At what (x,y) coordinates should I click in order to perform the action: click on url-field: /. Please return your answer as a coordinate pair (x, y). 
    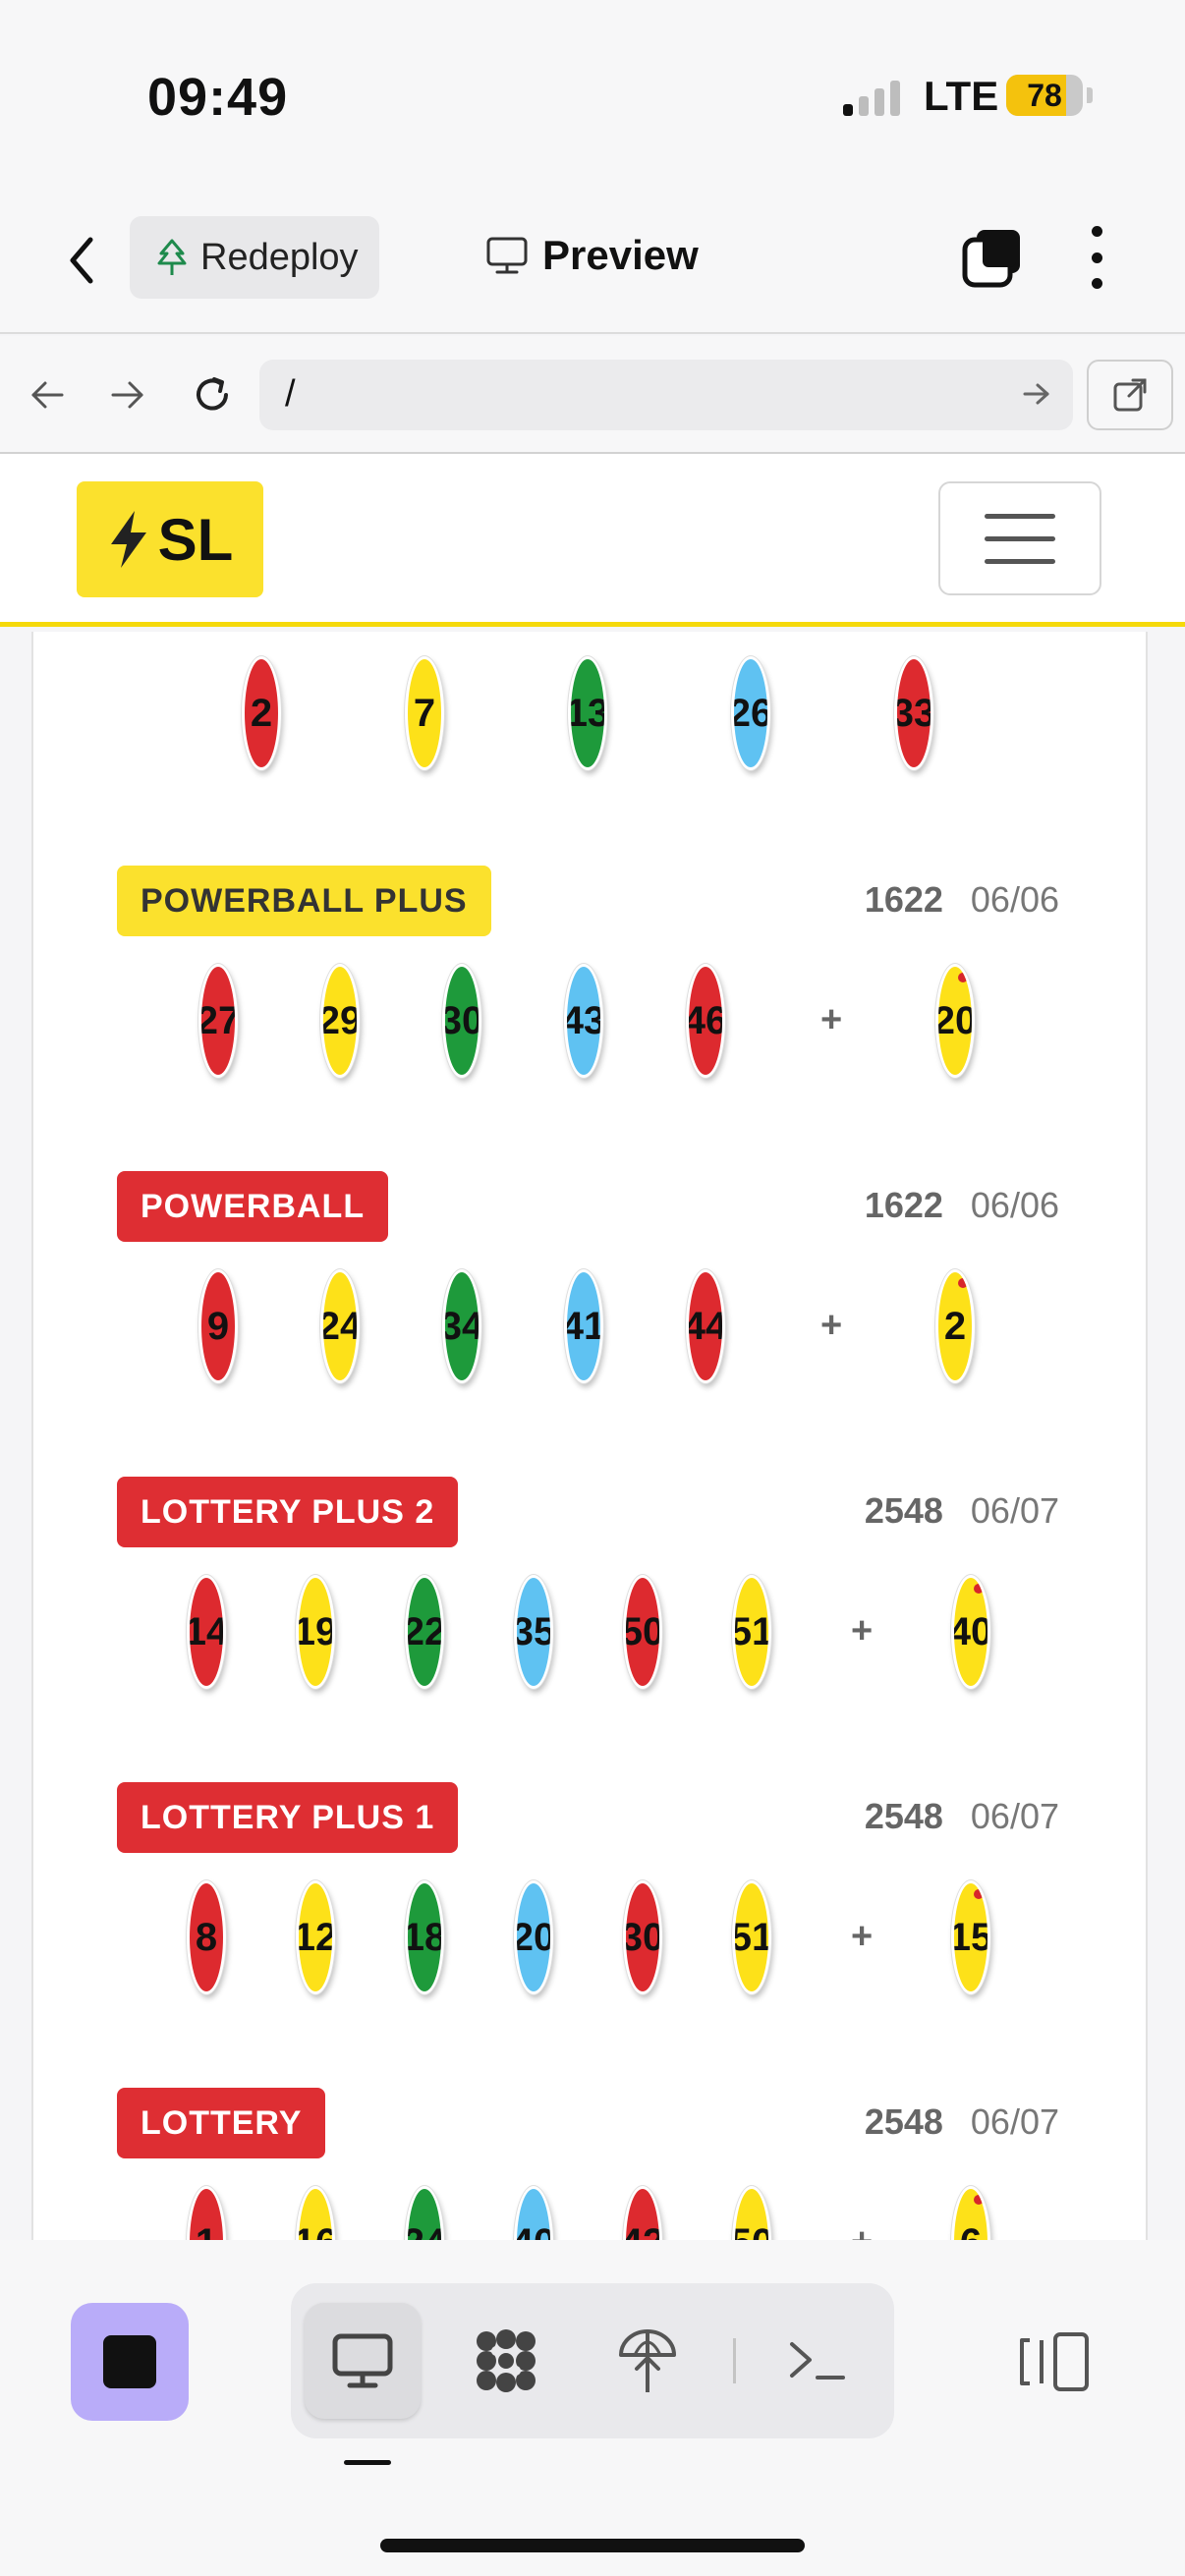
    Looking at the image, I should click on (666, 395).